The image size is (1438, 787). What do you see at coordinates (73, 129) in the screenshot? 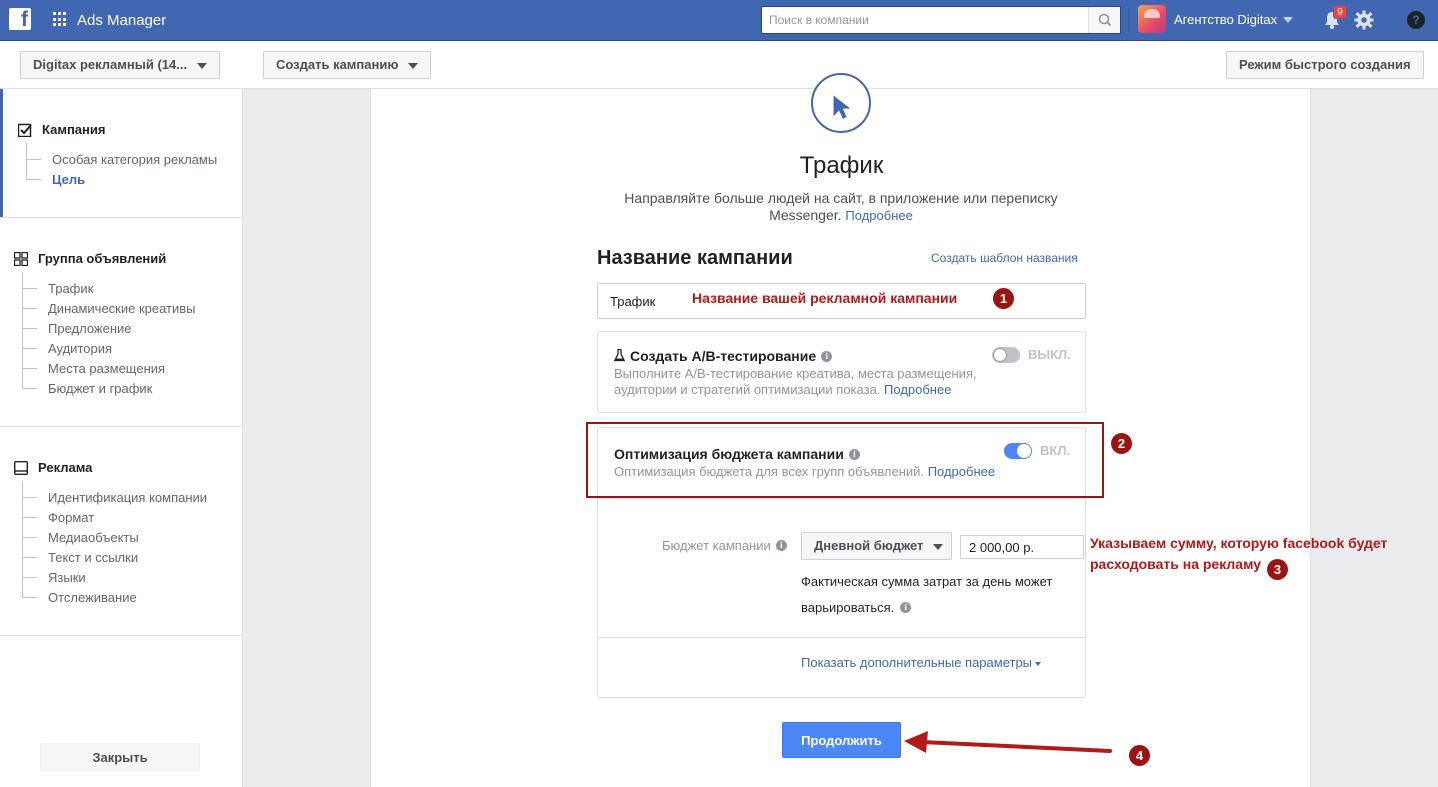
I see `sidebar-section-campaign: Кампания` at bounding box center [73, 129].